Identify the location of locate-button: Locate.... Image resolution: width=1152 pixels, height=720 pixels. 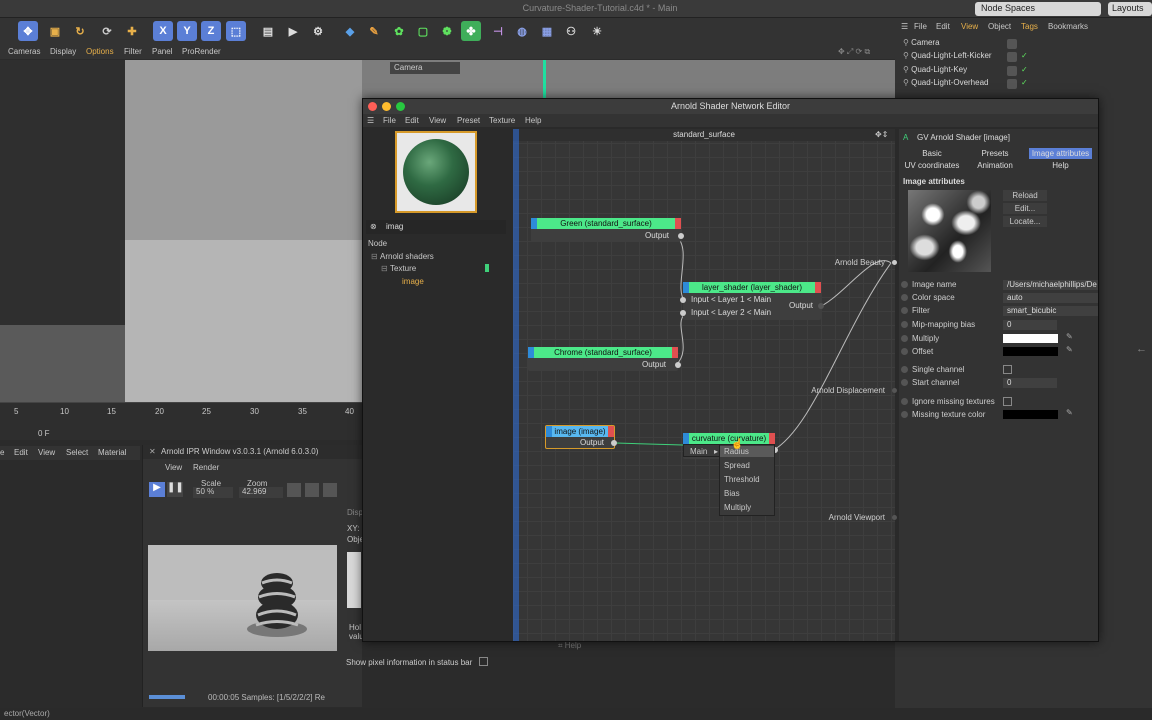
(1025, 221).